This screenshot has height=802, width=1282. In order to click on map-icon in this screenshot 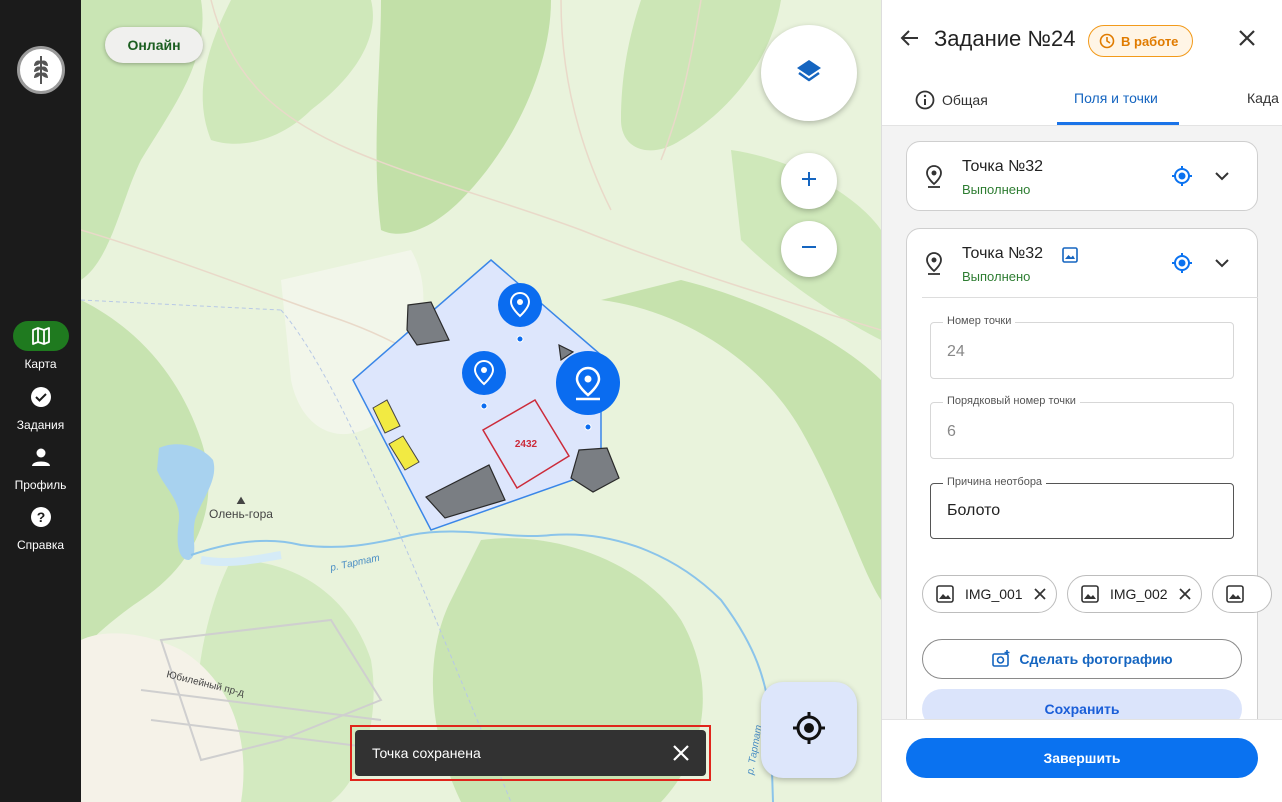, I will do `click(40, 336)`.